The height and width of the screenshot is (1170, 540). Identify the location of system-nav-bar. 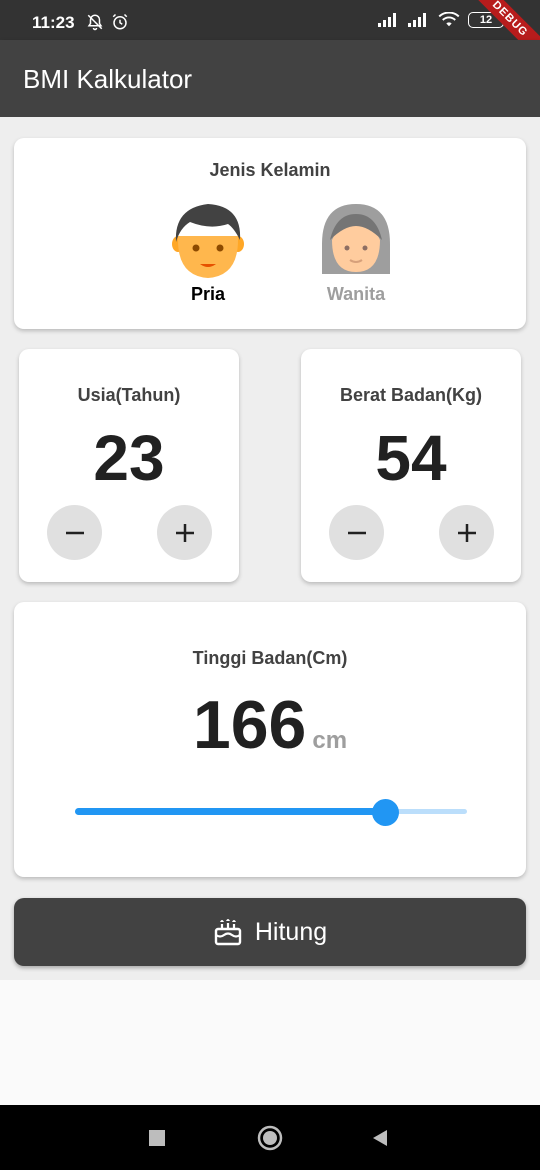
(270, 1137).